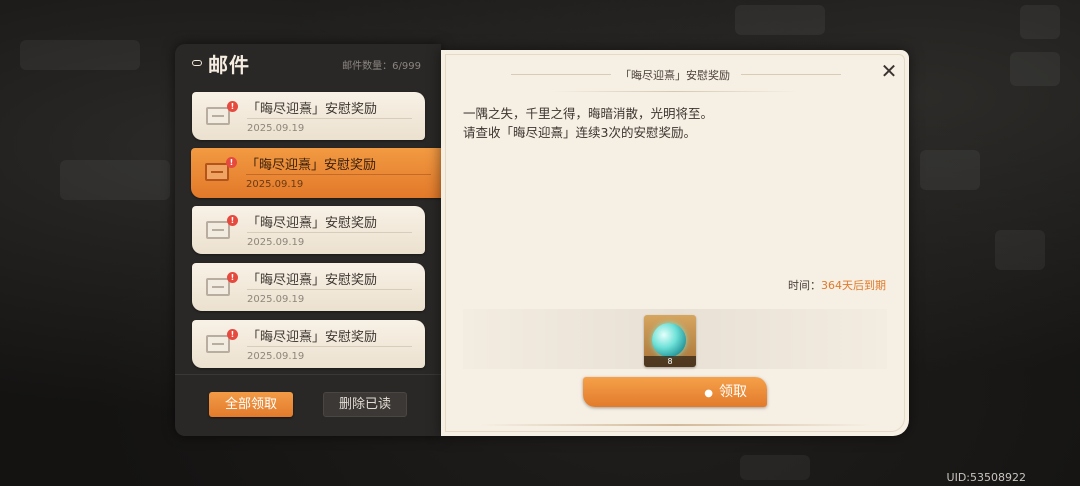 The width and height of the screenshot is (1080, 486). I want to click on mail-body-line: 一隅之失，千里之得，晦暗消散，光明将至。, so click(588, 113).